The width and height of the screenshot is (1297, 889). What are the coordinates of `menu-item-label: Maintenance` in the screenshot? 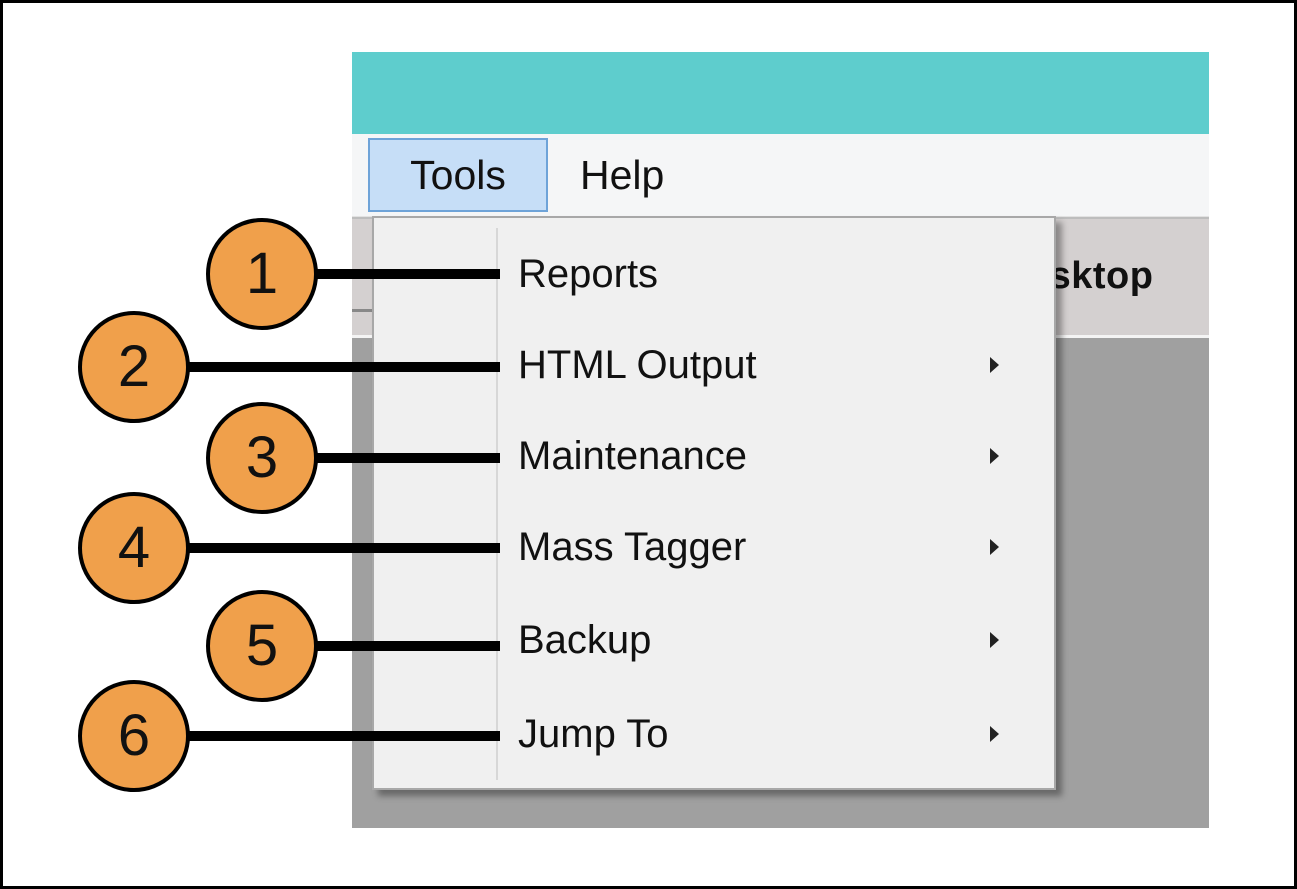 It's located at (633, 456).